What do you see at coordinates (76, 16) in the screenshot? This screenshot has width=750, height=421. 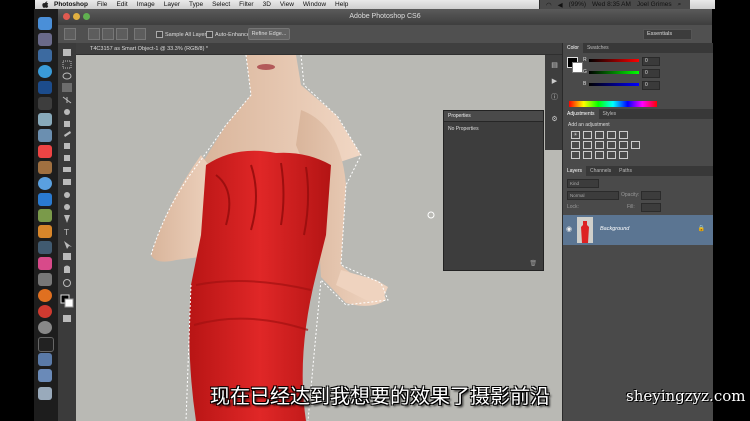 I see `minimize-button` at bounding box center [76, 16].